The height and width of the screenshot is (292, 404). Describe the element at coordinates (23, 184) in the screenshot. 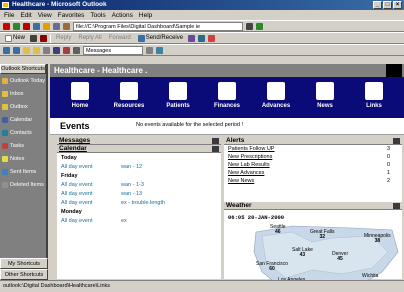

I see `shortcut-deleted-items: Deleted Items` at that location.